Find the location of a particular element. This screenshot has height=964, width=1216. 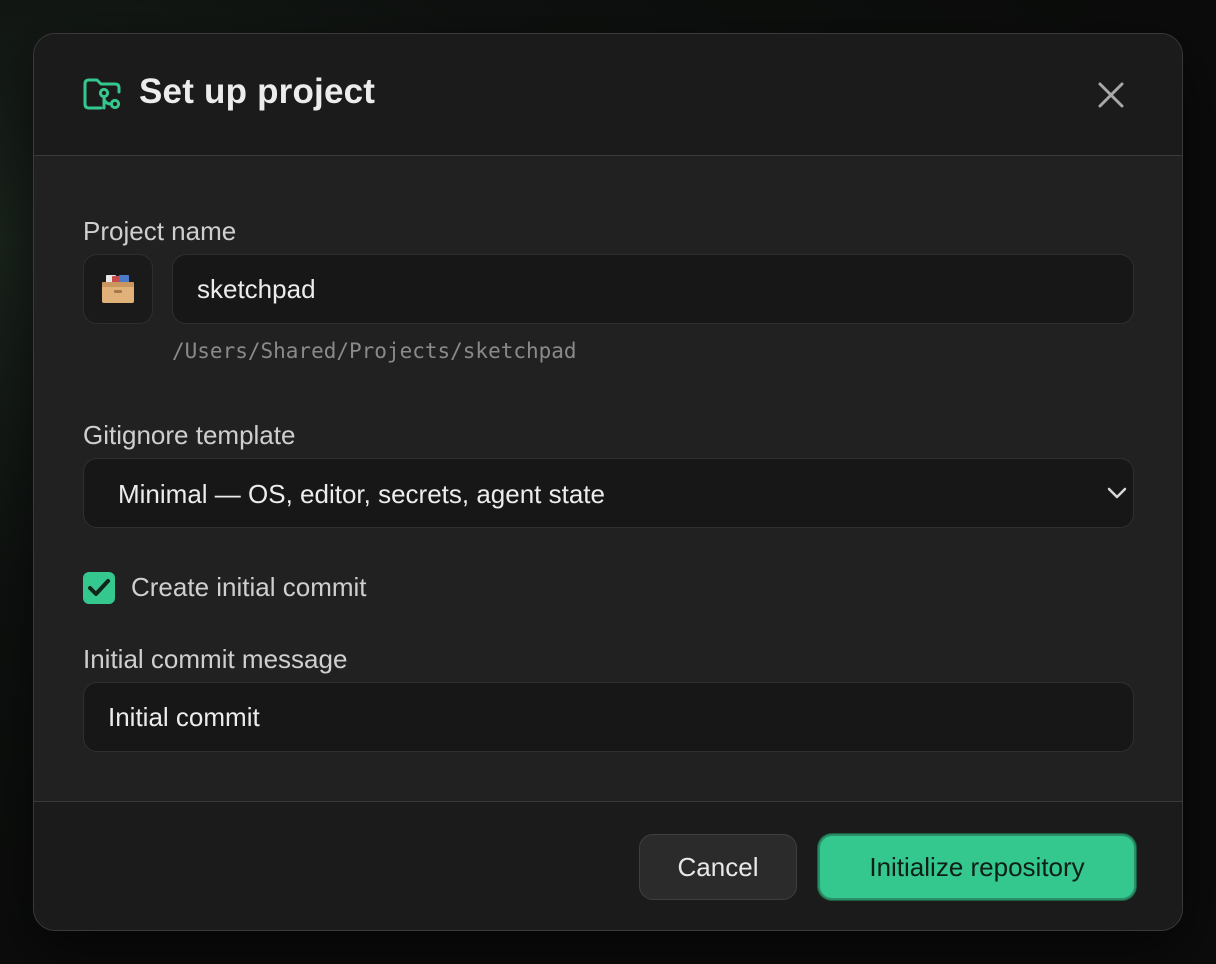

project-emoji-button is located at coordinates (118, 289).